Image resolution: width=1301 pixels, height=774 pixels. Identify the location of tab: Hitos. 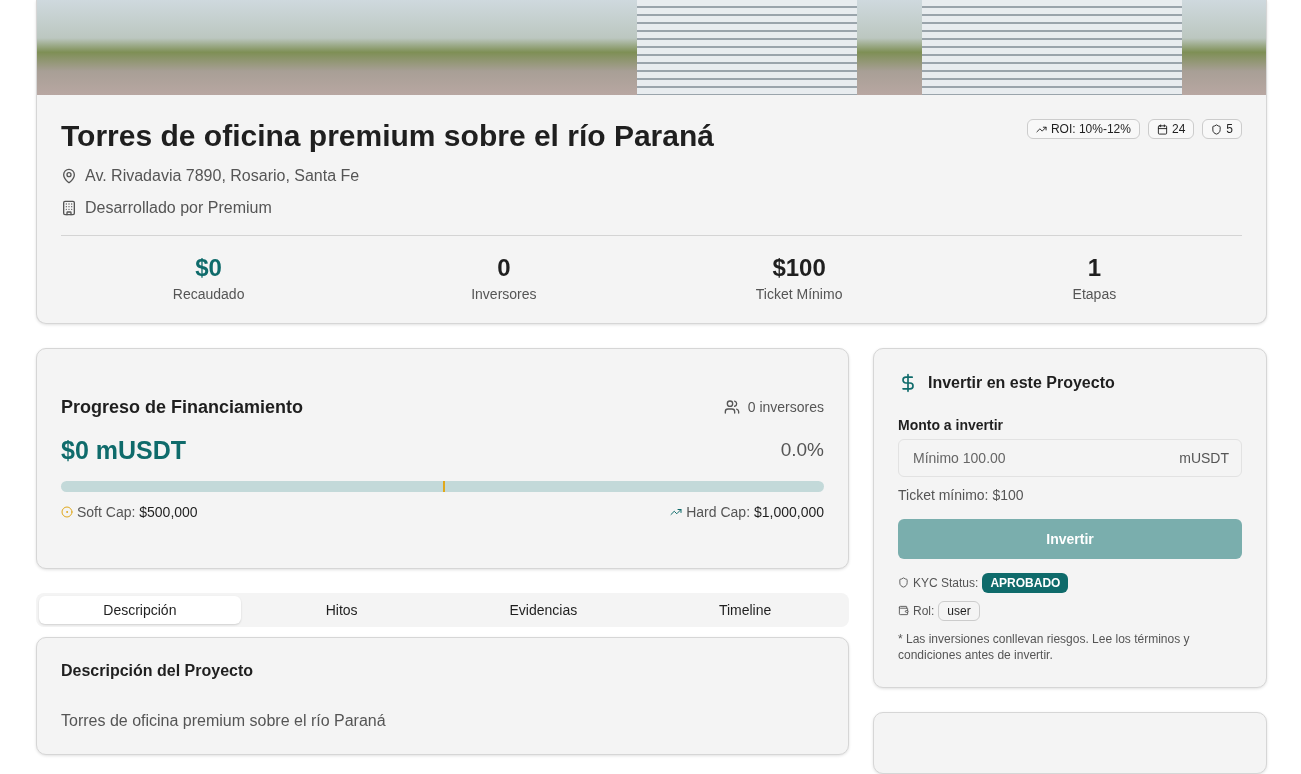
(341, 609).